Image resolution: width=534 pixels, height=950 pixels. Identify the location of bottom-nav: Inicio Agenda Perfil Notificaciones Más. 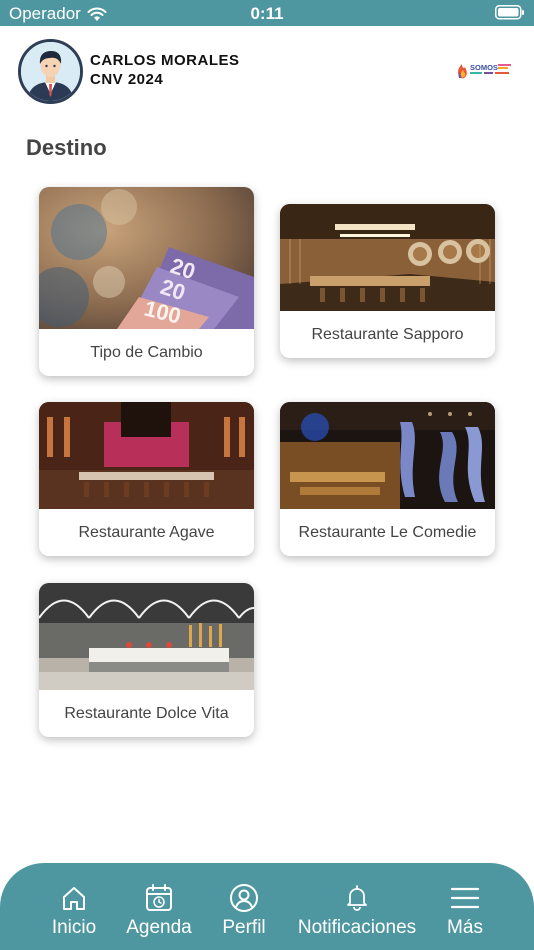
(267, 906).